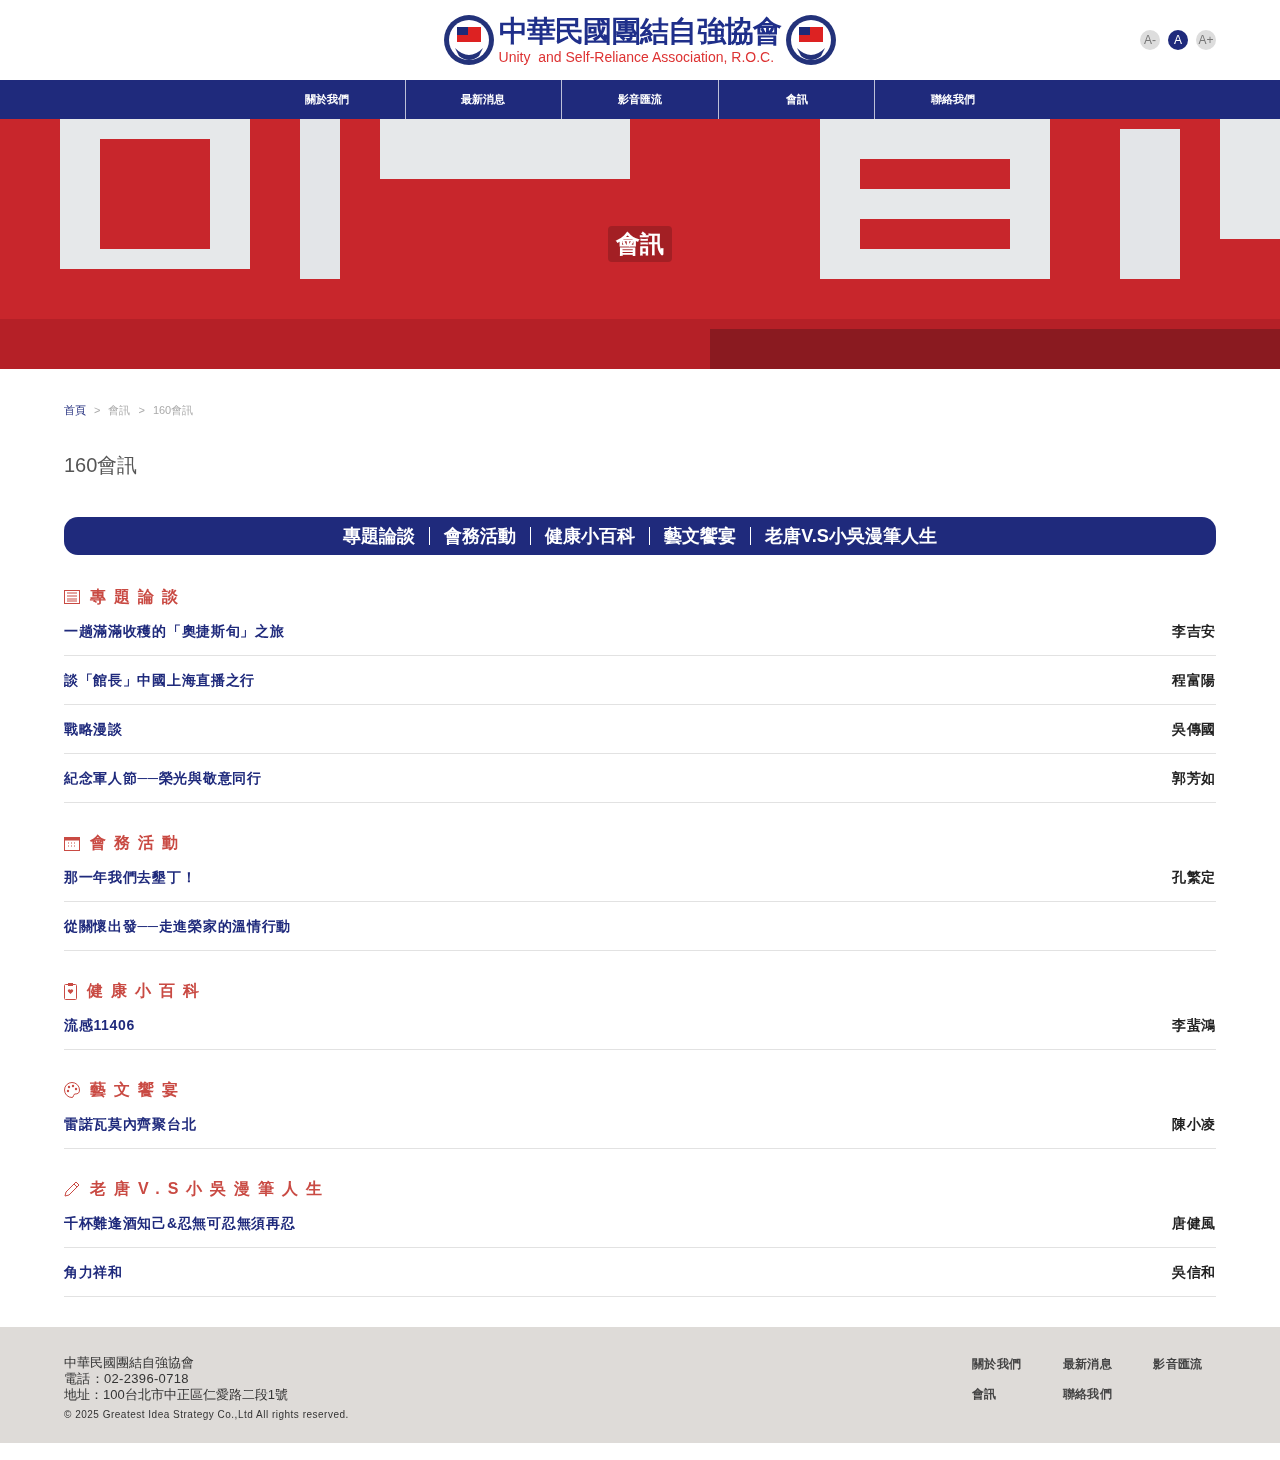 This screenshot has height=1460, width=1280. Describe the element at coordinates (850, 536) in the screenshot. I see `category-link: 老唐V.S小吳漫筆人生` at that location.